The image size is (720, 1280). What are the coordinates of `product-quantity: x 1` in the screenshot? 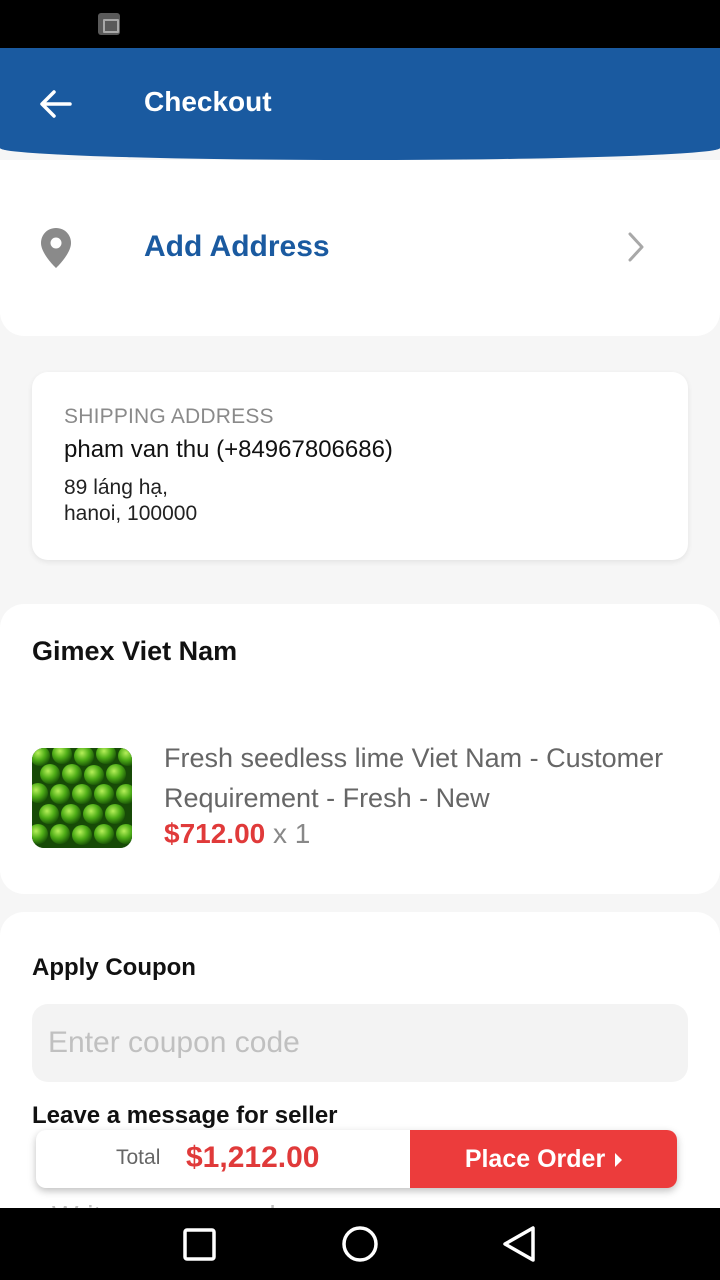 It's located at (292, 833).